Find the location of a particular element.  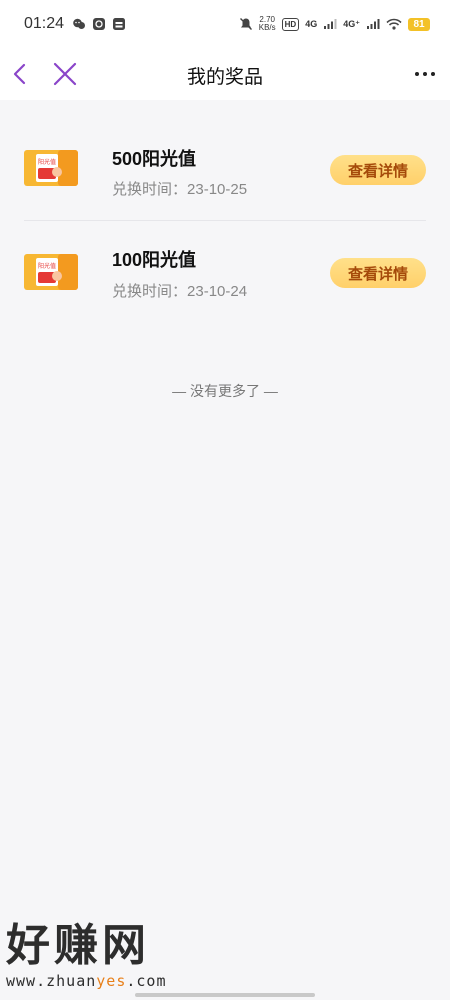

calendar-icon is located at coordinates (119, 24).